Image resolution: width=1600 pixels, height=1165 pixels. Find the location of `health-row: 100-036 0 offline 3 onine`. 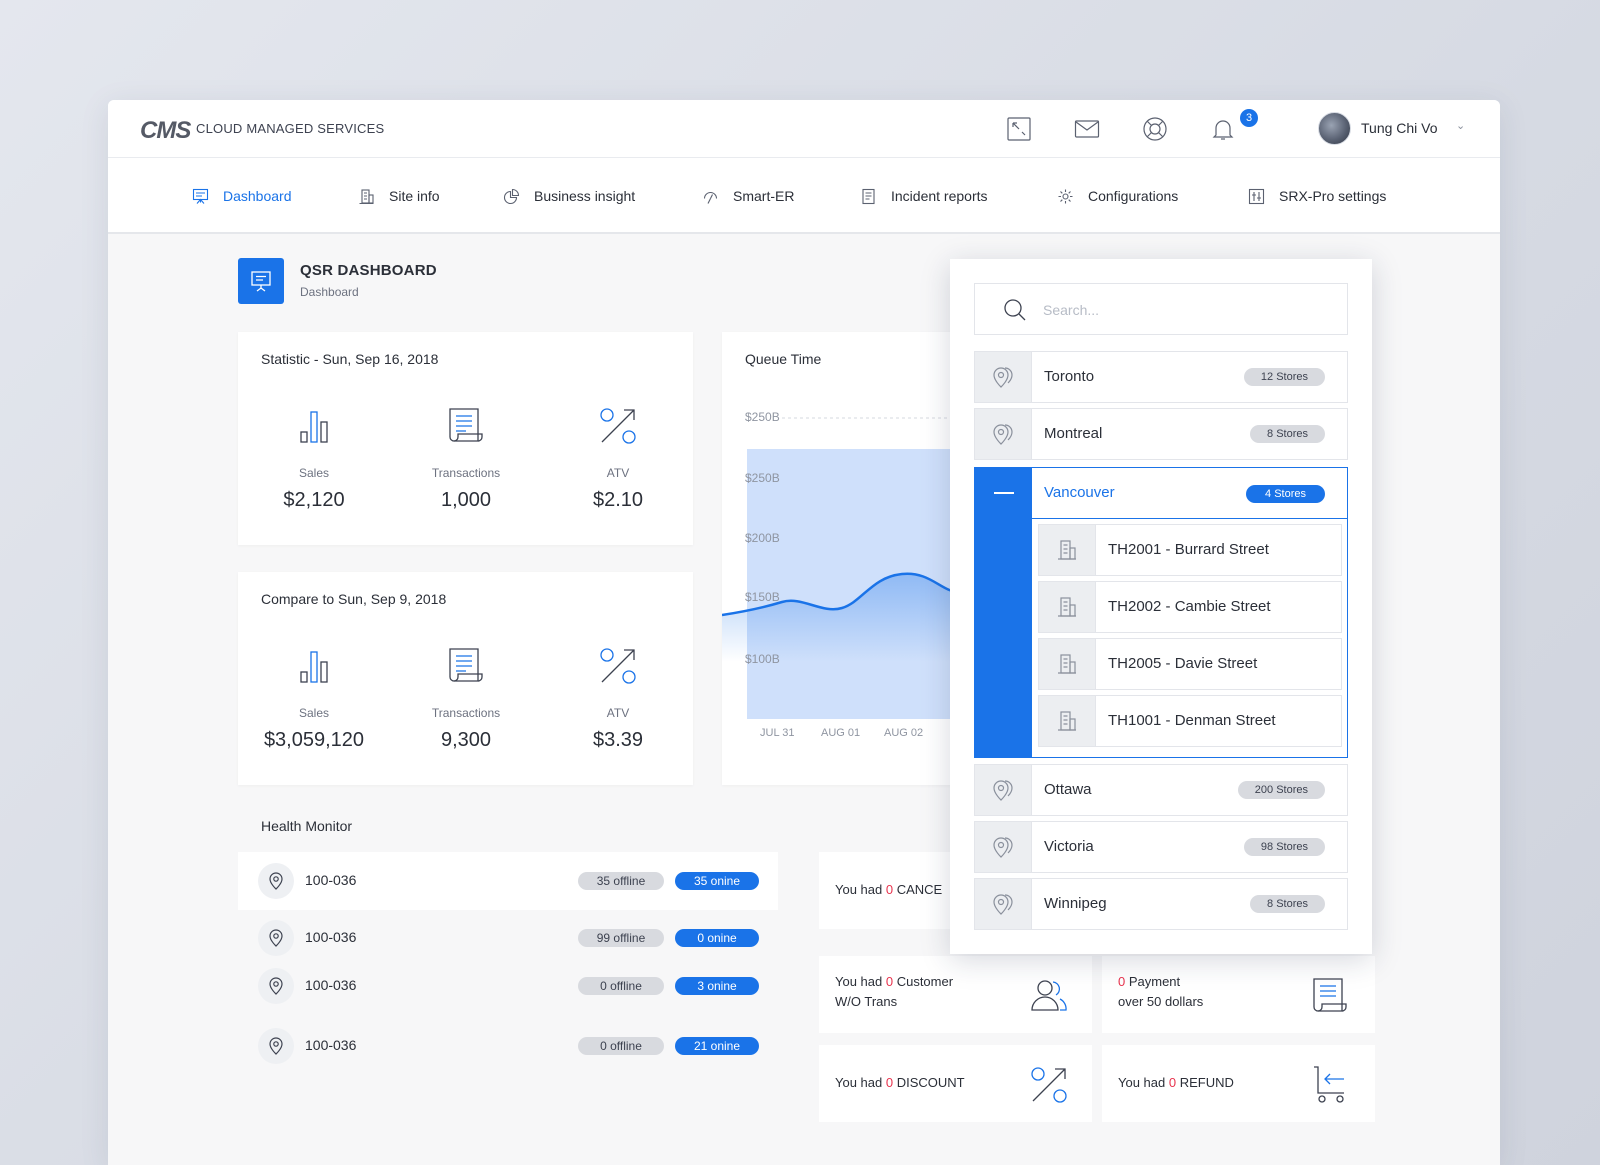

health-row: 100-036 0 offline 3 onine is located at coordinates (508, 986).